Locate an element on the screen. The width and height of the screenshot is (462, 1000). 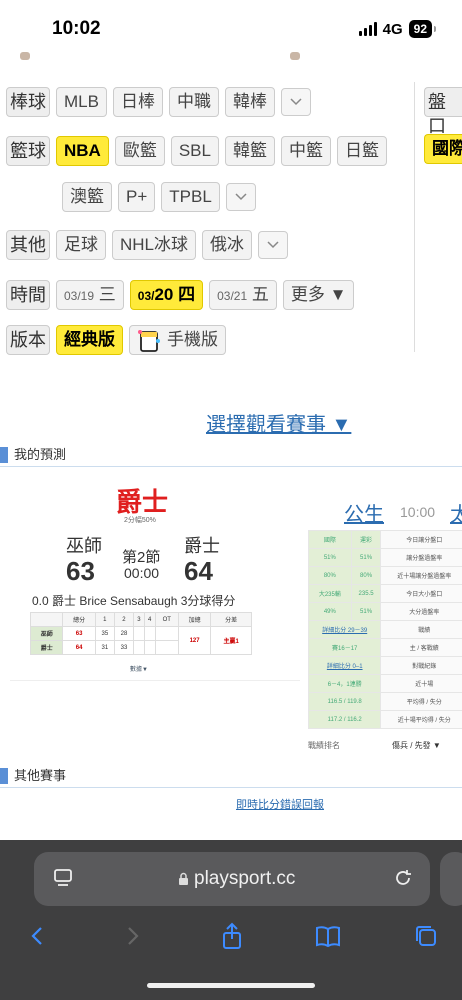
last-play-text: 0.0 爵士 Brice Sensabaugh 3分球得分 is located at coordinates (134, 601).